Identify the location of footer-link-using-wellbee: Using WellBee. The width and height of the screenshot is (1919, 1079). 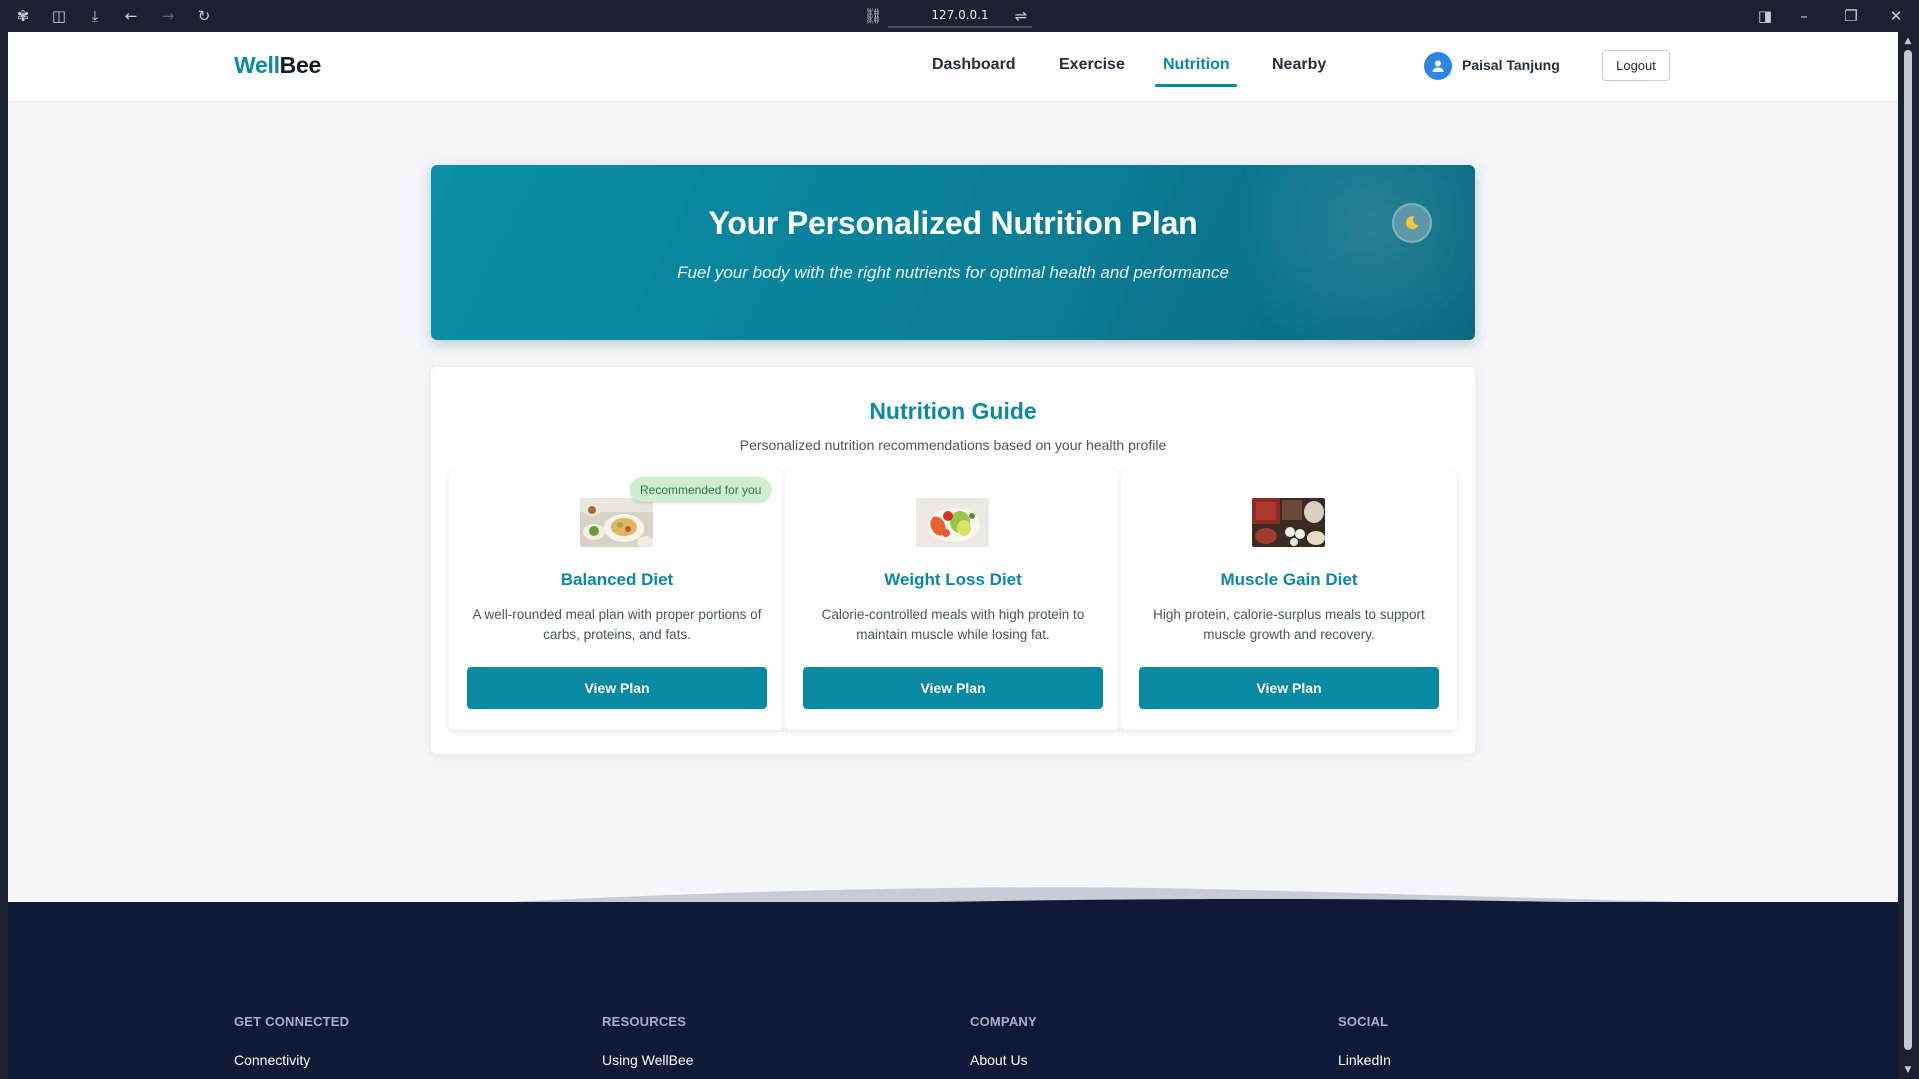
(648, 1060).